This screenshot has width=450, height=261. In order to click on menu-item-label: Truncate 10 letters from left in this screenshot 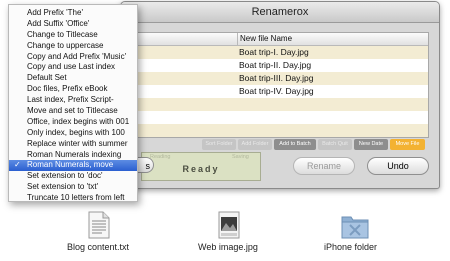, I will do `click(76, 198)`.